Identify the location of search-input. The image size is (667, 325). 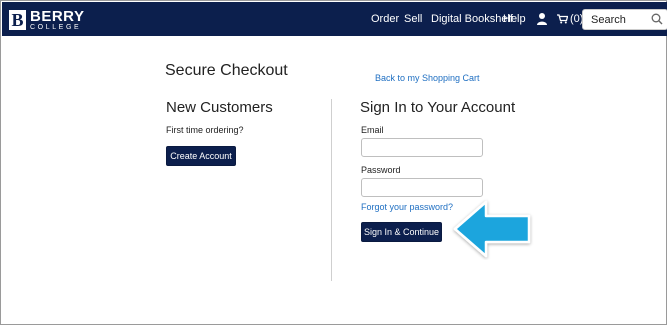
(615, 20).